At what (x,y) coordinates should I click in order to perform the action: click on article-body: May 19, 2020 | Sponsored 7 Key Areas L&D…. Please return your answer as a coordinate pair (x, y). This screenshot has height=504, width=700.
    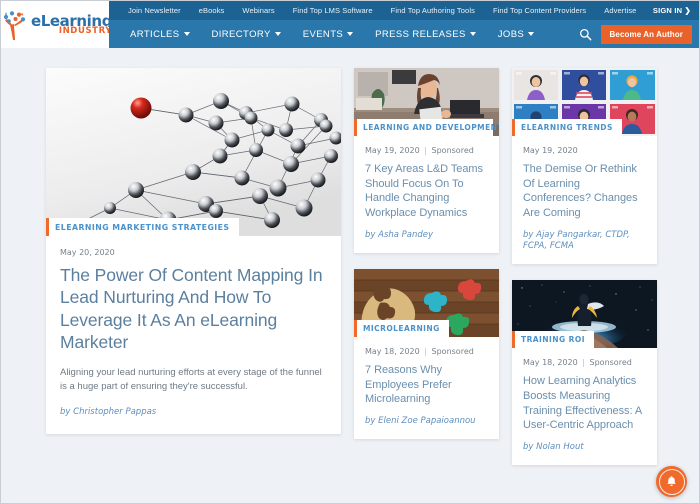
    Looking at the image, I should click on (426, 194).